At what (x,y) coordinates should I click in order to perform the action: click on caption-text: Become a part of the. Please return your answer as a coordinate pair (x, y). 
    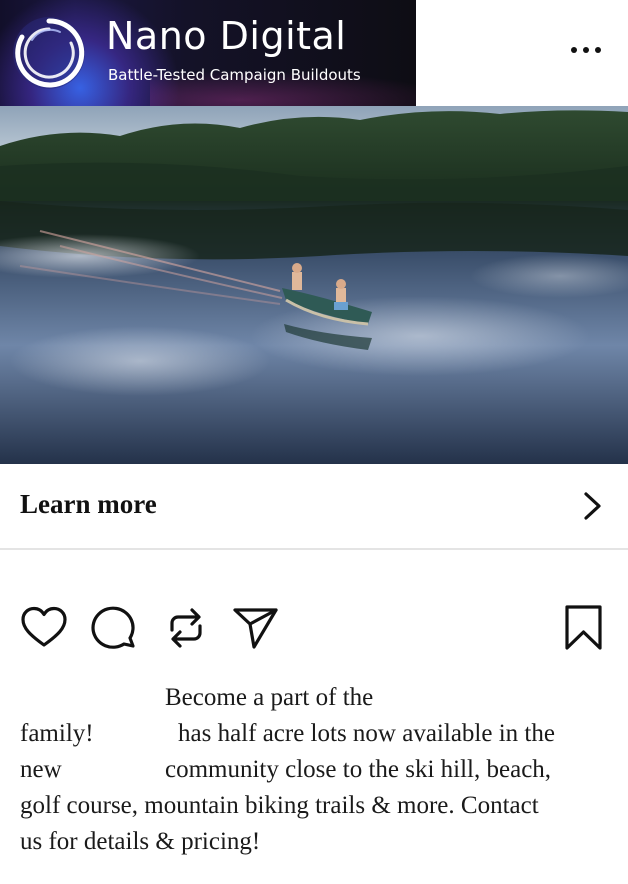
    Looking at the image, I should click on (269, 697).